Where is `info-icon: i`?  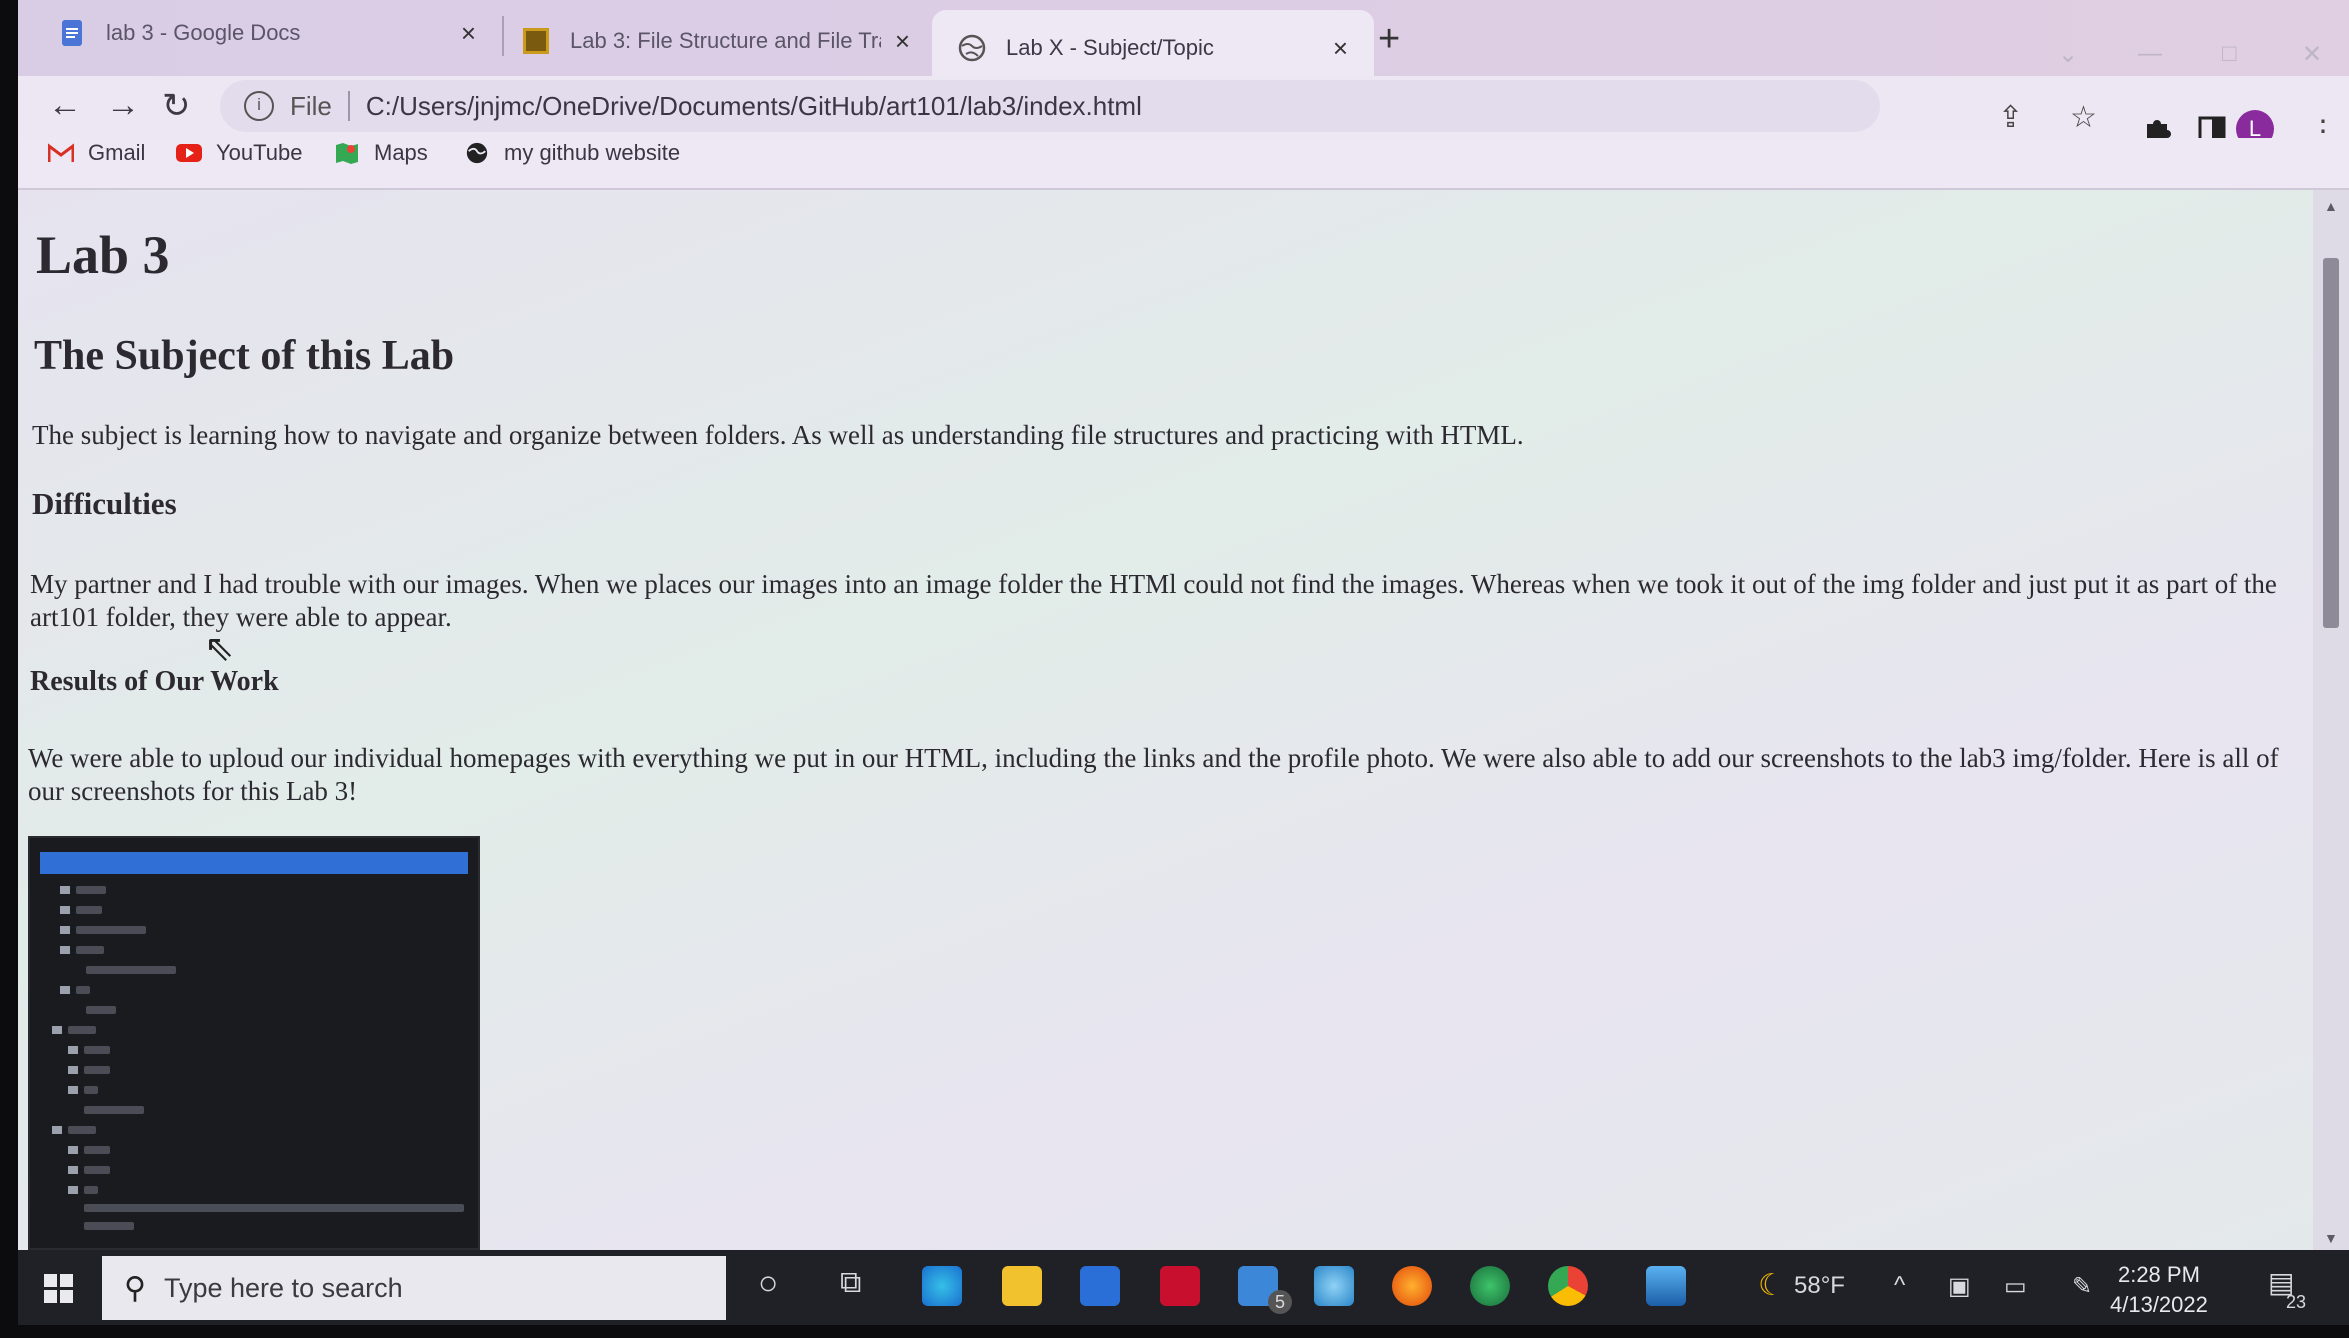 info-icon: i is located at coordinates (259, 106).